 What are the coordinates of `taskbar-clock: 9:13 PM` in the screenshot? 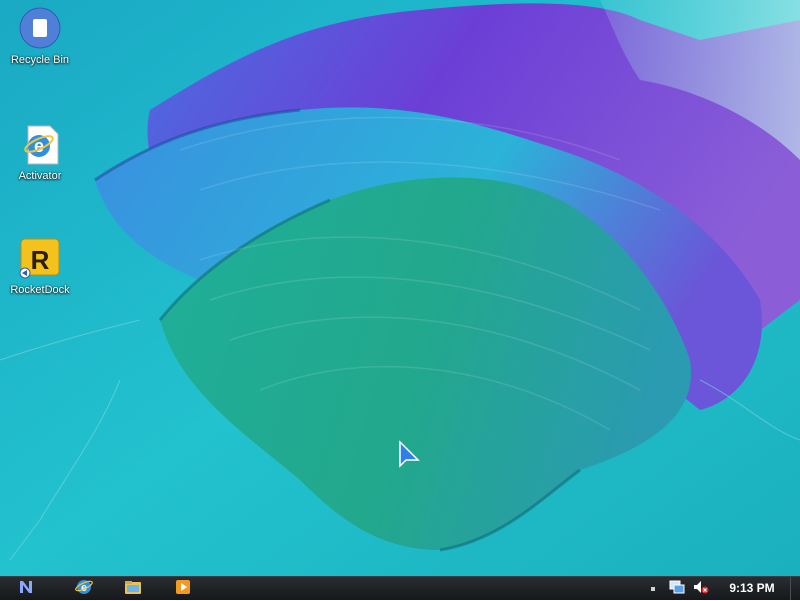 It's located at (752, 588).